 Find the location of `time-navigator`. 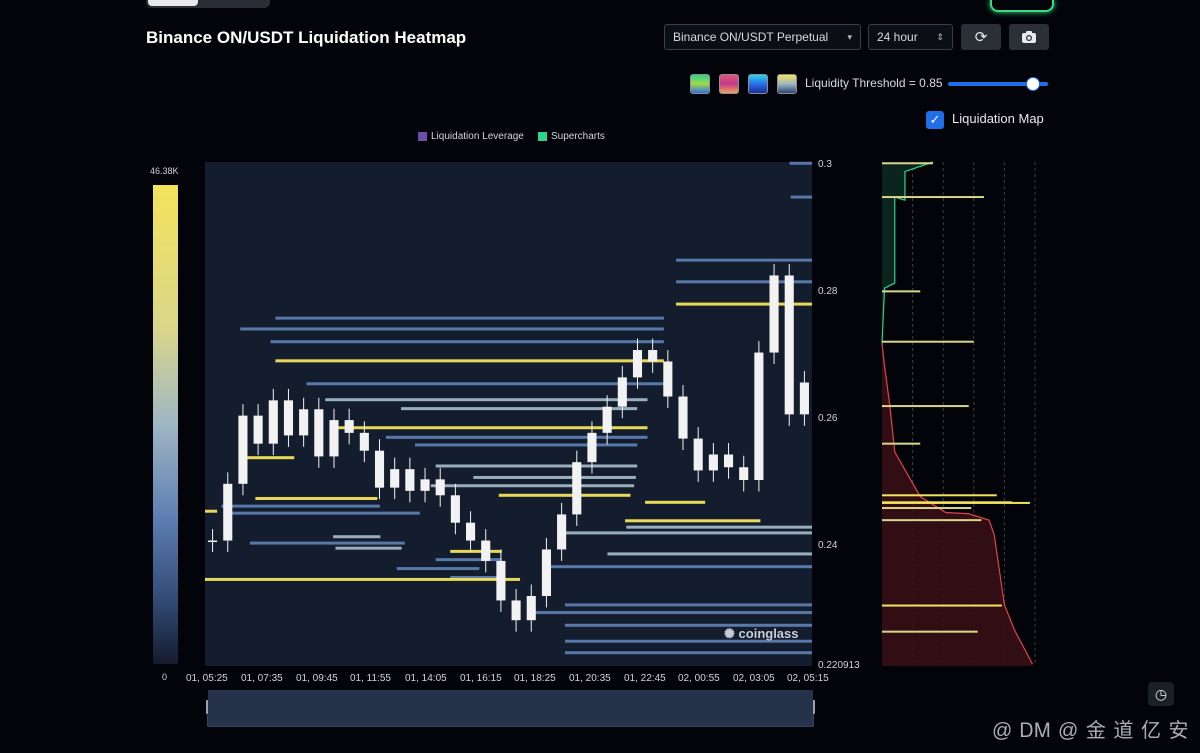

time-navigator is located at coordinates (510, 708).